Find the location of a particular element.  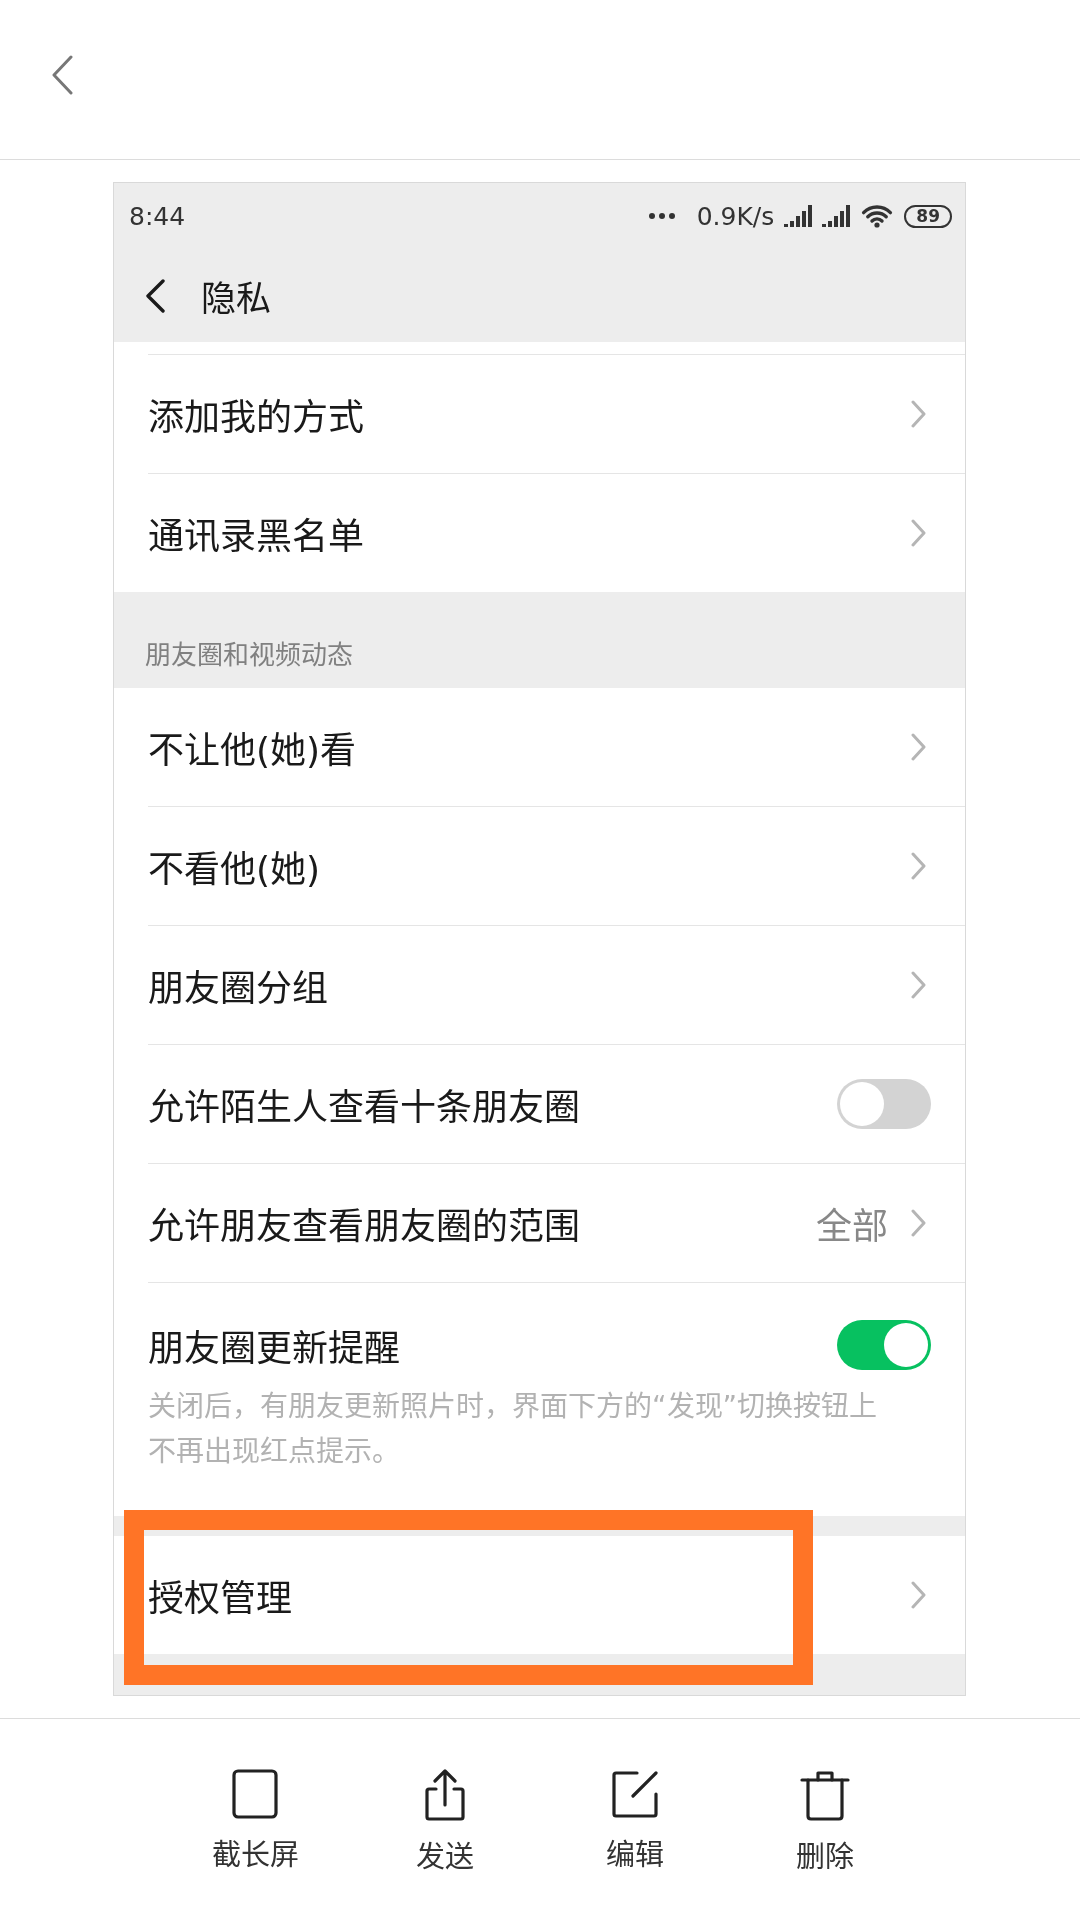

send-button: 发送 is located at coordinates (445, 1822).